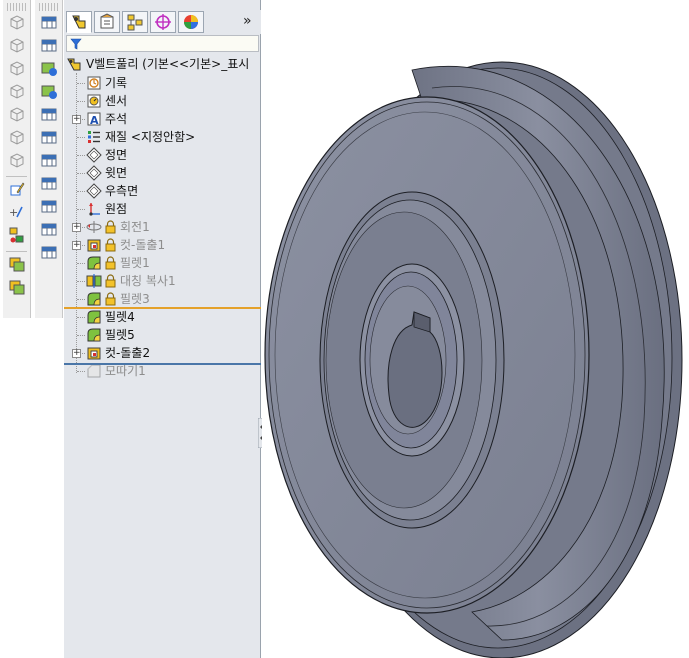 This screenshot has width=689, height=658. Describe the element at coordinates (94, 335) in the screenshot. I see `fillet-icon` at that location.